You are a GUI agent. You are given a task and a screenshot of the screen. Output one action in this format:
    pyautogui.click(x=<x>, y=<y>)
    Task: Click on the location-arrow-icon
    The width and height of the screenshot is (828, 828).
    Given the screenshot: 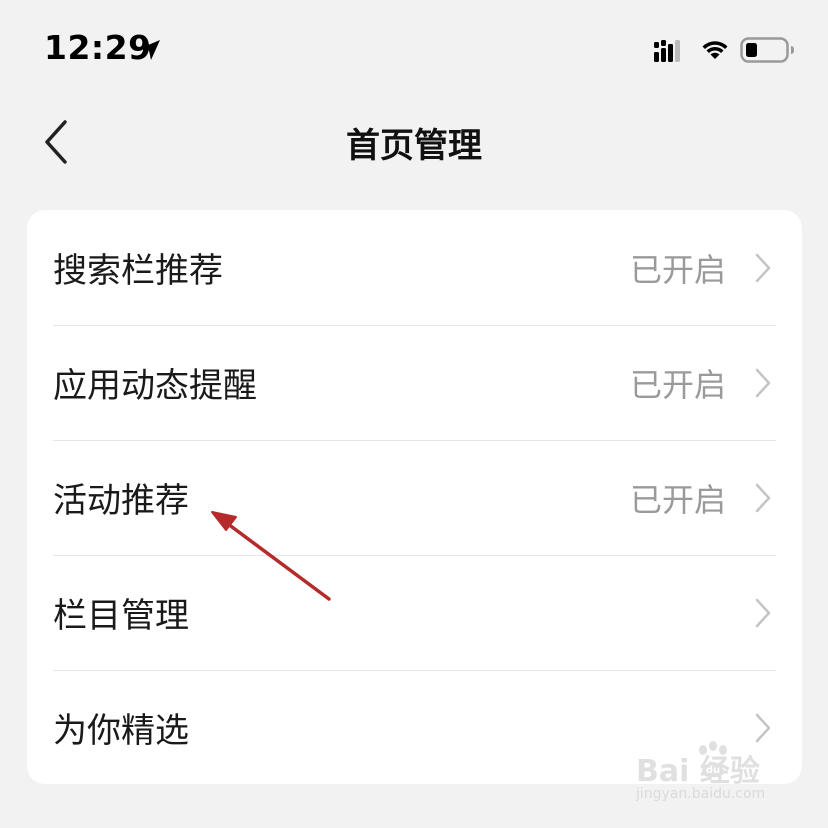 What is the action you would take?
    pyautogui.click(x=150, y=50)
    